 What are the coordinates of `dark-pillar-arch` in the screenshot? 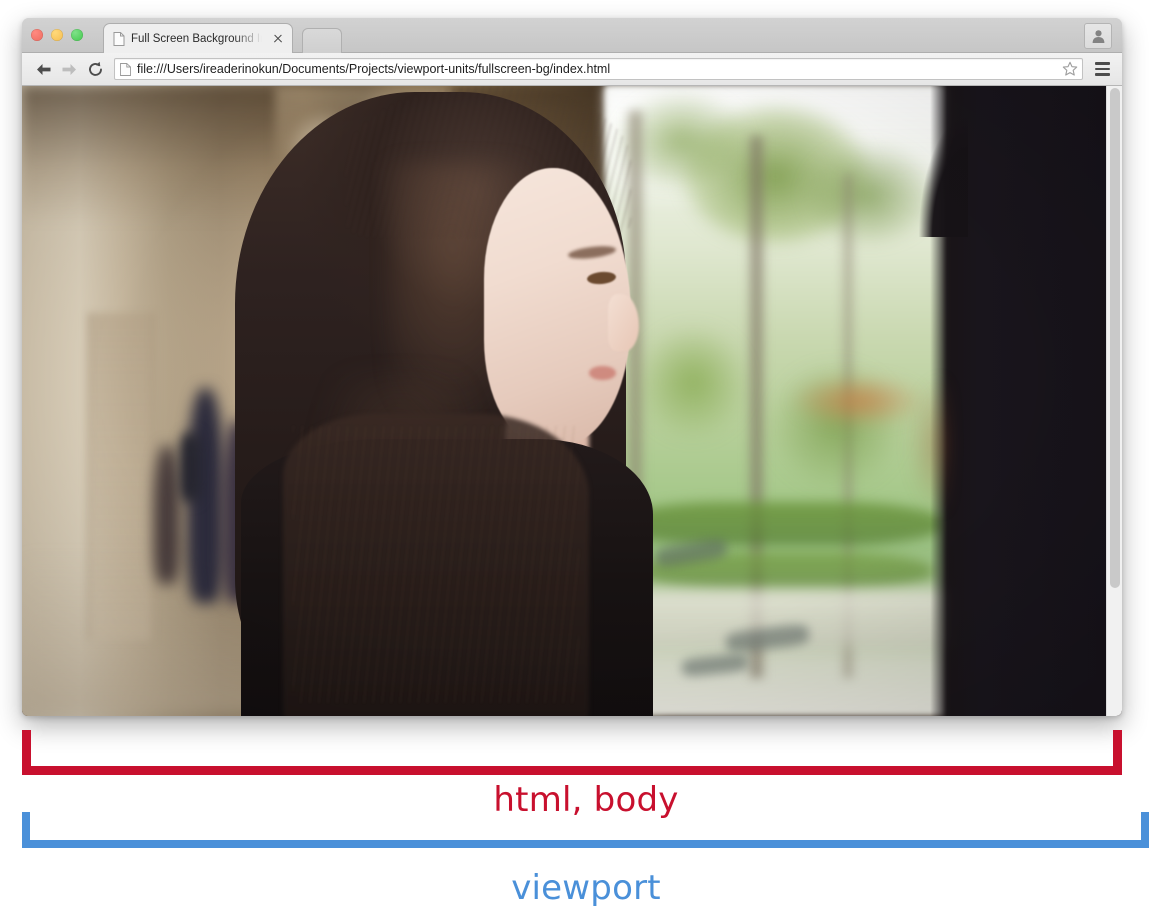 It's located at (929, 162).